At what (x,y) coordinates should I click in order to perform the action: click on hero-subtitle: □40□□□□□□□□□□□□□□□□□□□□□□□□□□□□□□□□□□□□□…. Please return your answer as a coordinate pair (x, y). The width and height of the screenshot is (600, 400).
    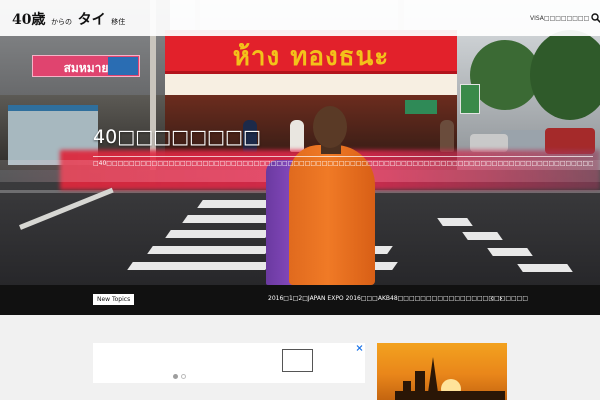
    Looking at the image, I should click on (343, 163).